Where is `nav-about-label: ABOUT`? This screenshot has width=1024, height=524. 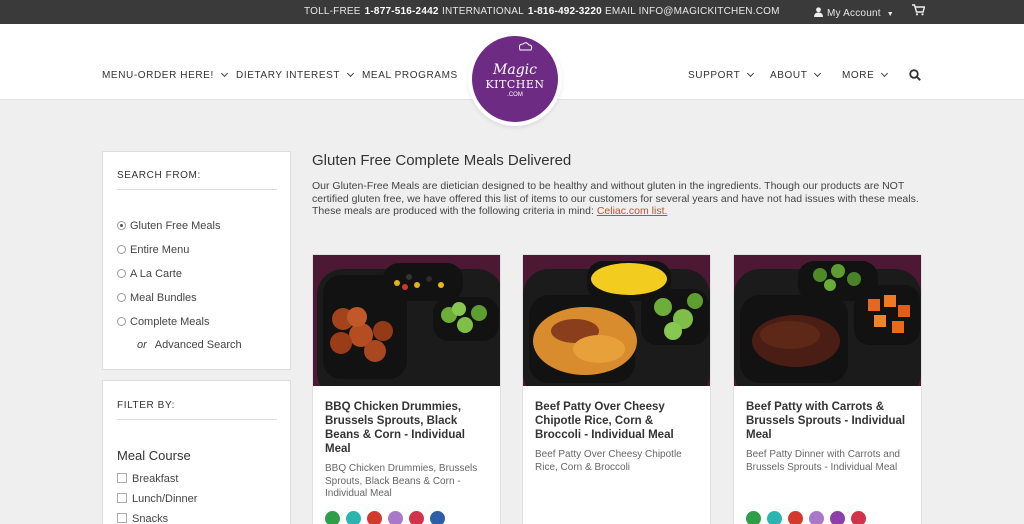 nav-about-label: ABOUT is located at coordinates (789, 75).